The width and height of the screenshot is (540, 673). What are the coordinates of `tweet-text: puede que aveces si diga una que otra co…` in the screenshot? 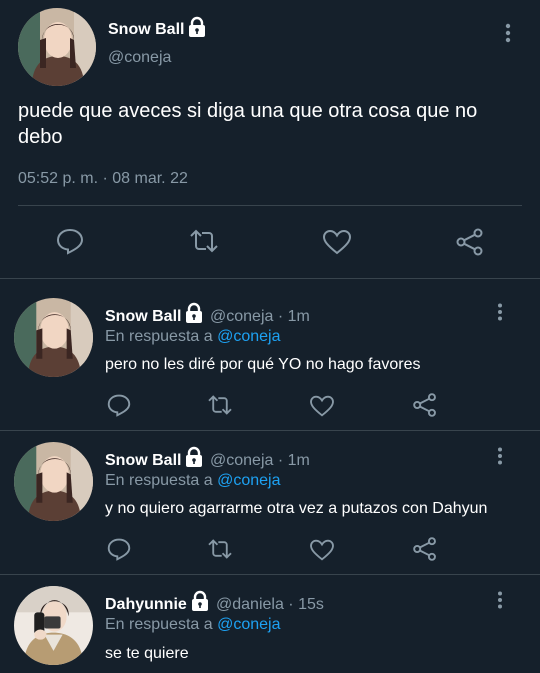 It's located at (248, 124).